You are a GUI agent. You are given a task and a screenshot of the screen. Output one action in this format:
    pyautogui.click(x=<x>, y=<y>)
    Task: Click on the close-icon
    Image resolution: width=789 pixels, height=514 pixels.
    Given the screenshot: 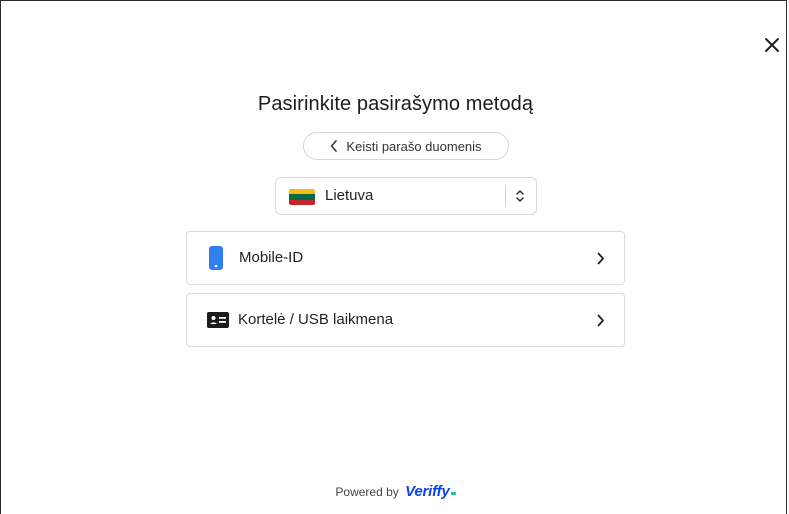 What is the action you would take?
    pyautogui.click(x=772, y=45)
    